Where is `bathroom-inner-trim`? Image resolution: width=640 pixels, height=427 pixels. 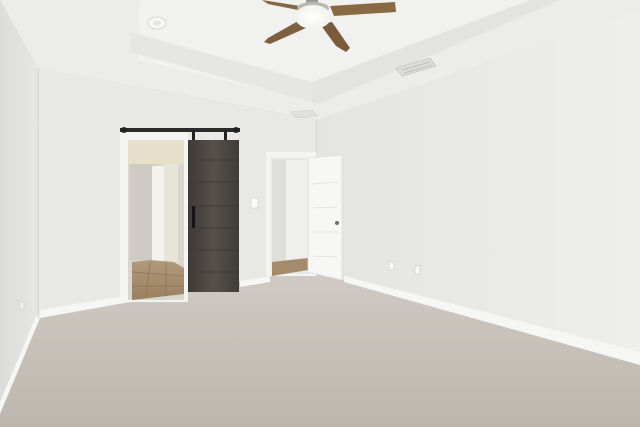 bathroom-inner-trim is located at coordinates (279, 211).